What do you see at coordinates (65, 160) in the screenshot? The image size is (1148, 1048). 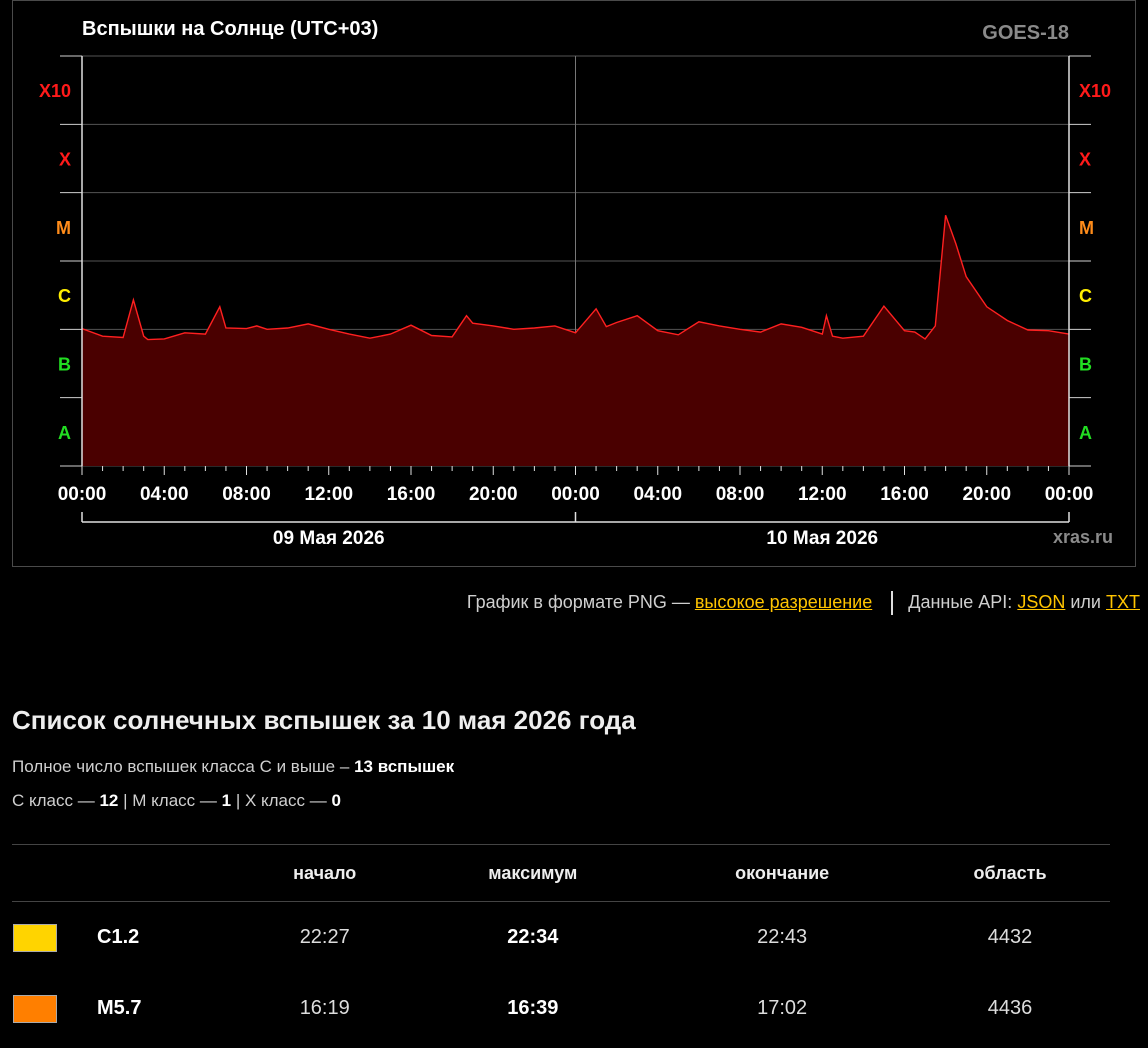 I see `y-class-label-left: X` at bounding box center [65, 160].